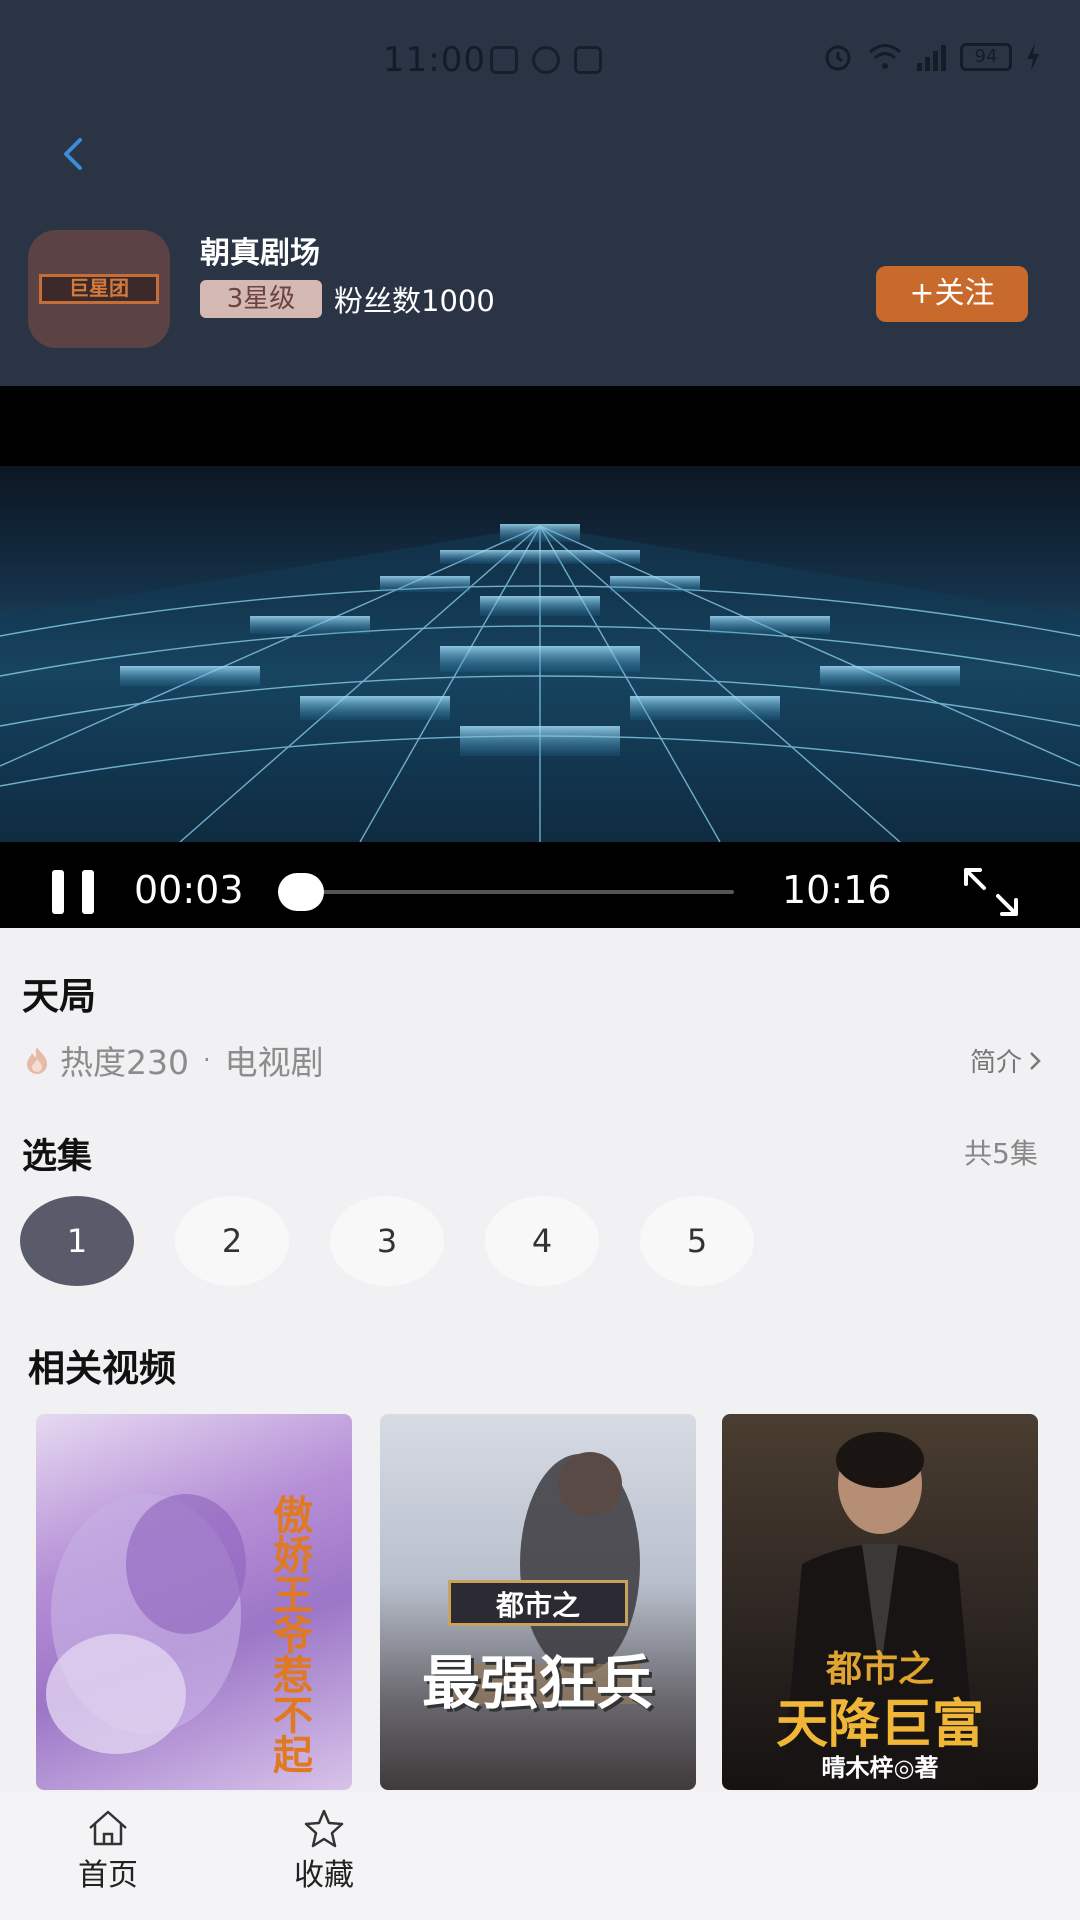  Describe the element at coordinates (879, 1725) in the screenshot. I see `poster-title: 天降巨富` at that location.